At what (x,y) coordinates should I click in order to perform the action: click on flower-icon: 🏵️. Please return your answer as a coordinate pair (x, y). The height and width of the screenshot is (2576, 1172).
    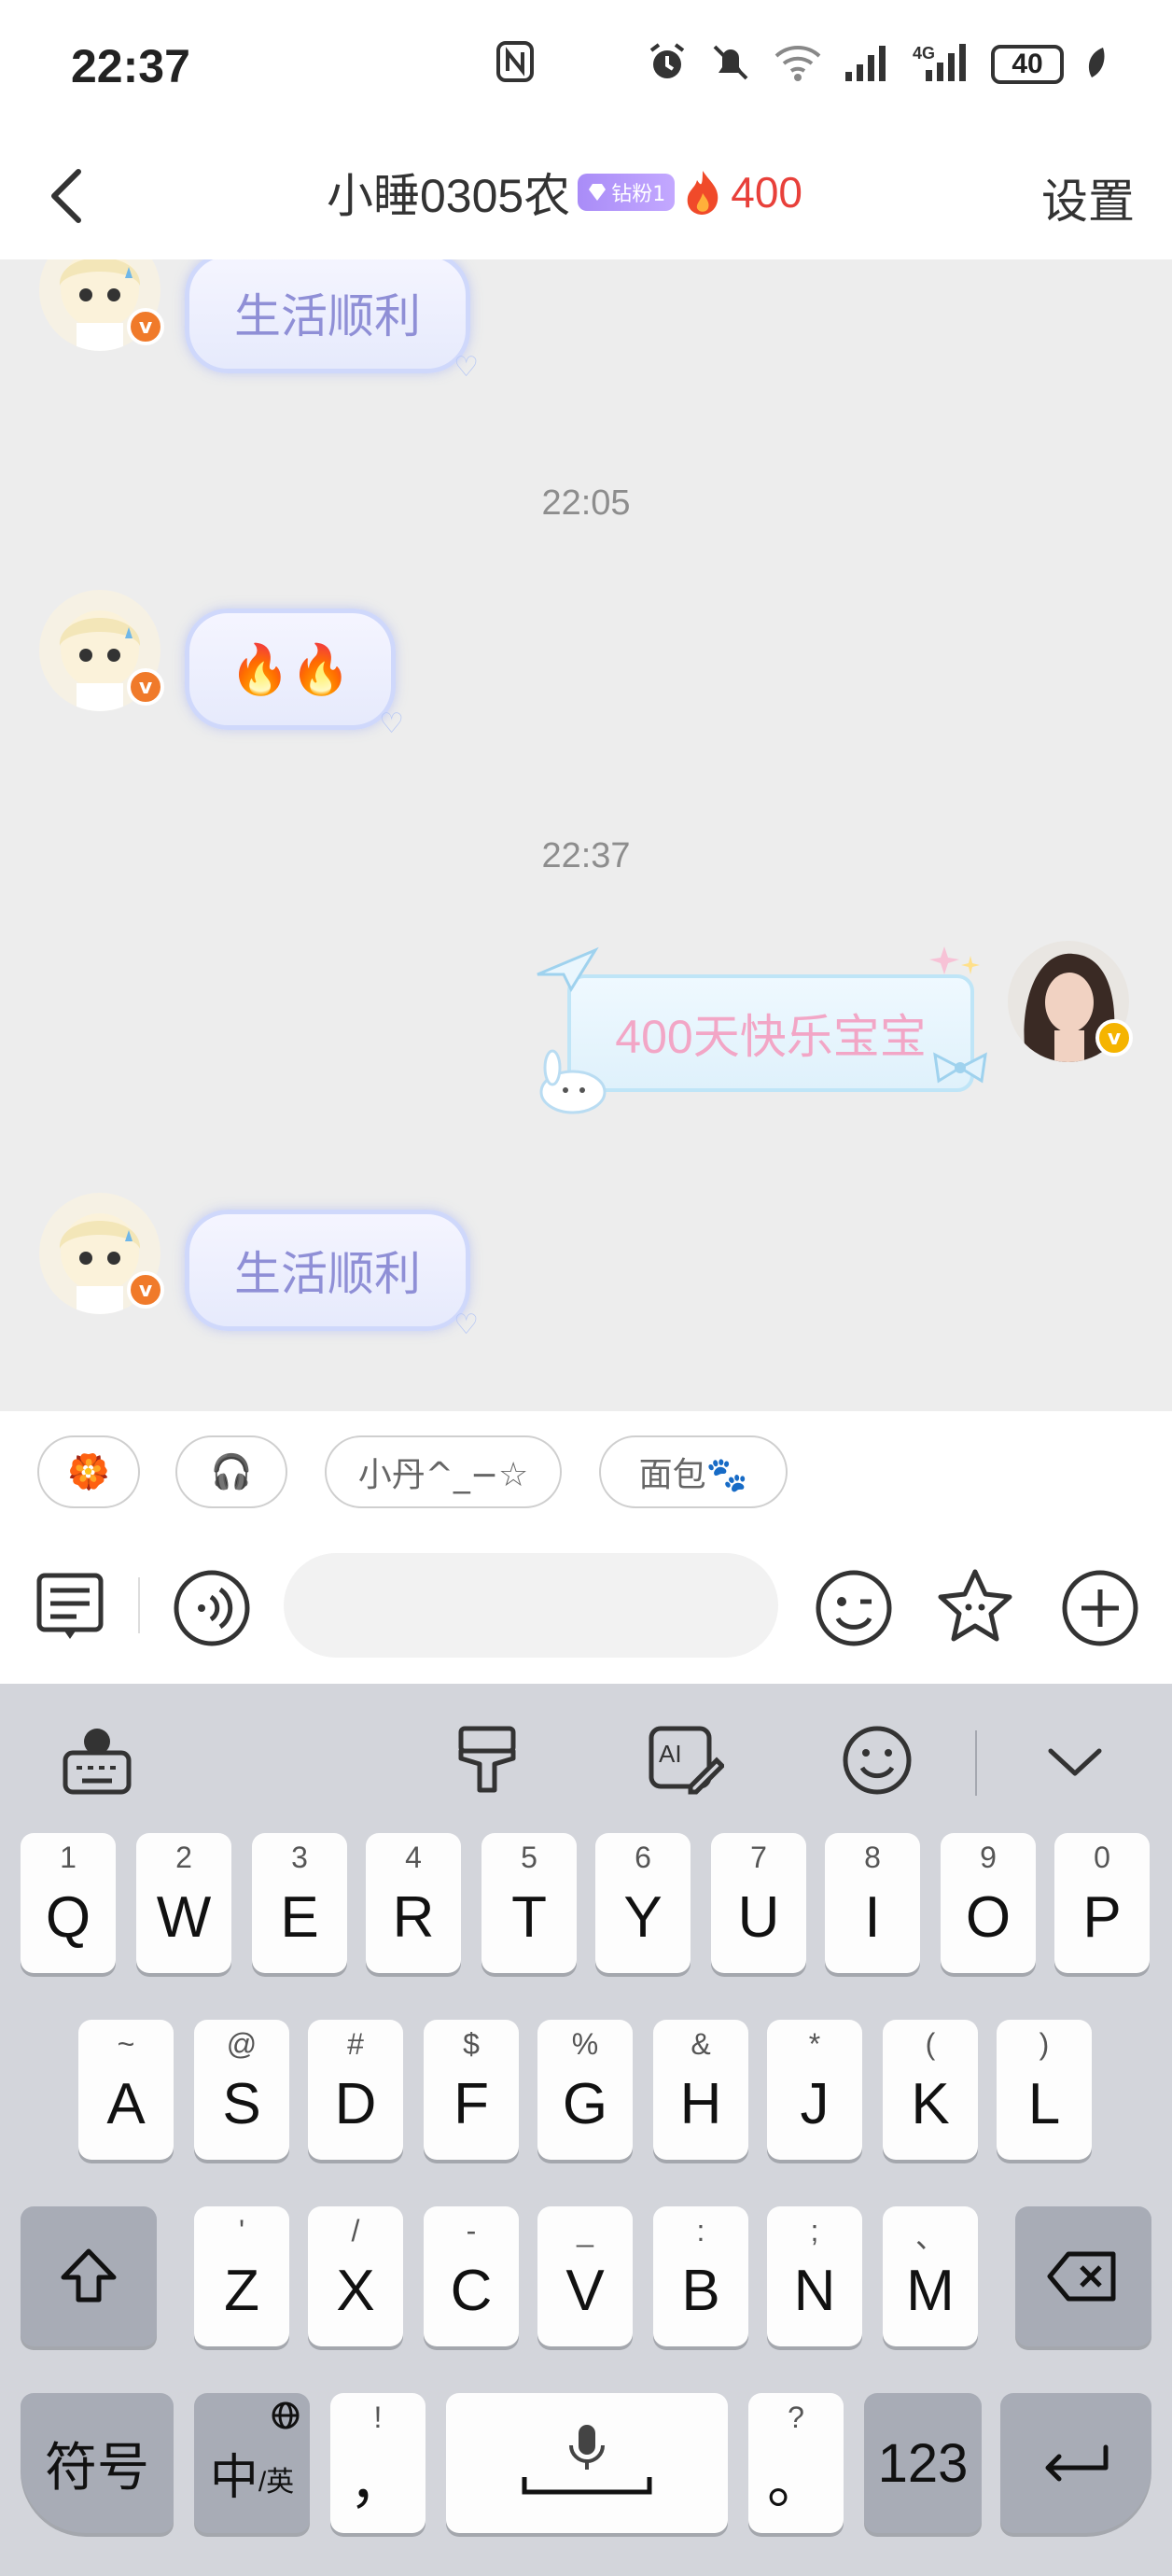
    Looking at the image, I should click on (88, 1472).